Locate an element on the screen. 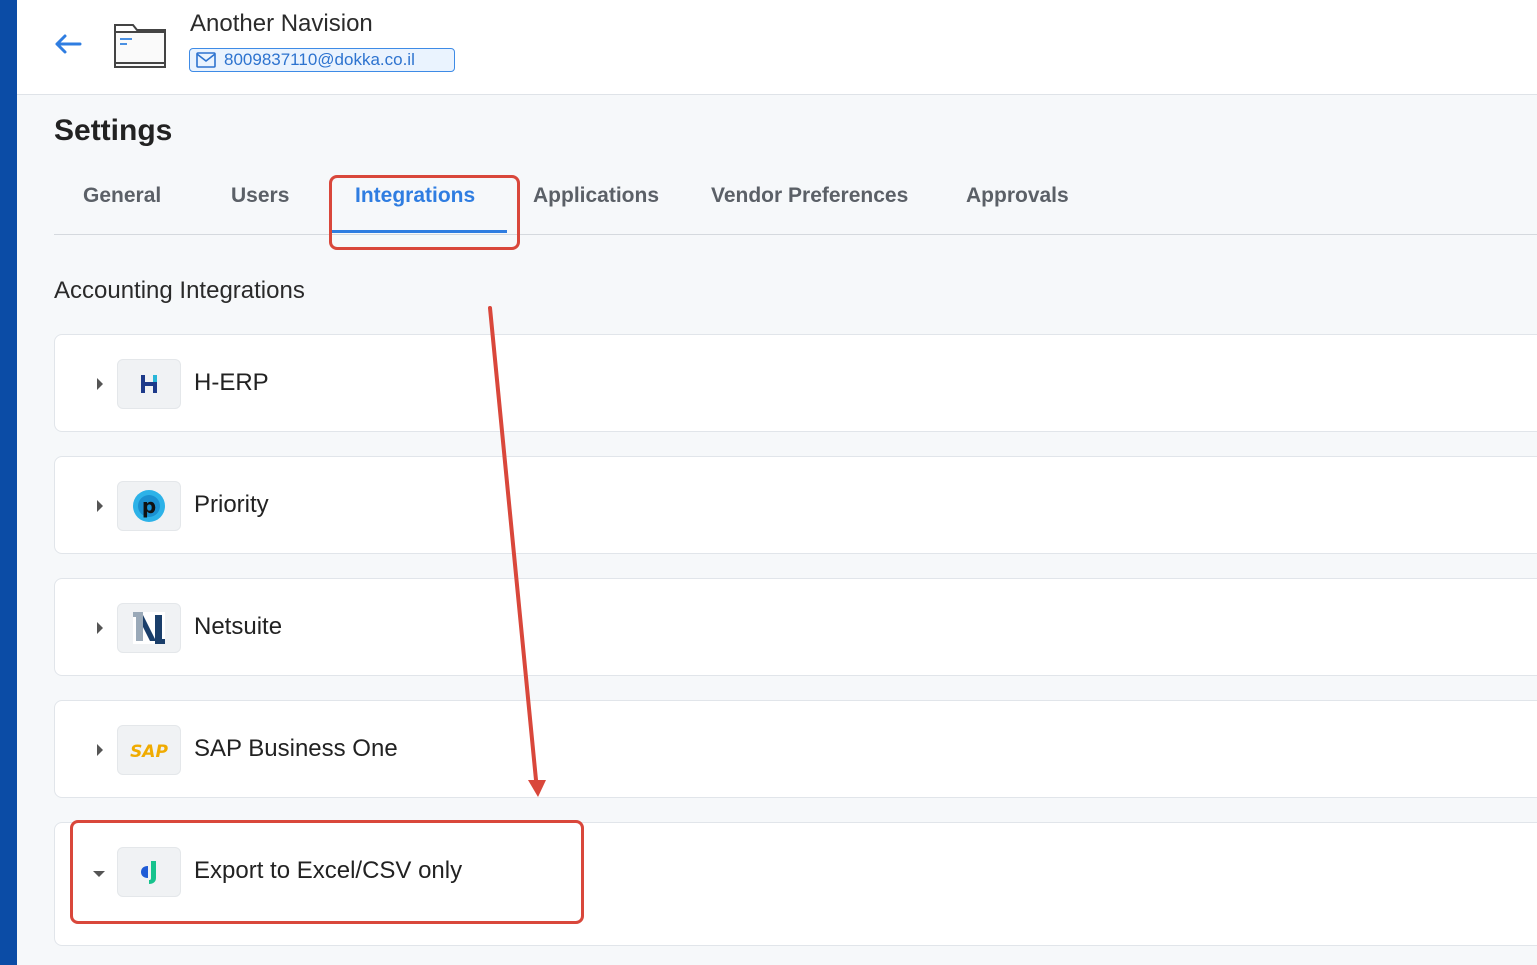  caret-down-icon is located at coordinates (99, 874).